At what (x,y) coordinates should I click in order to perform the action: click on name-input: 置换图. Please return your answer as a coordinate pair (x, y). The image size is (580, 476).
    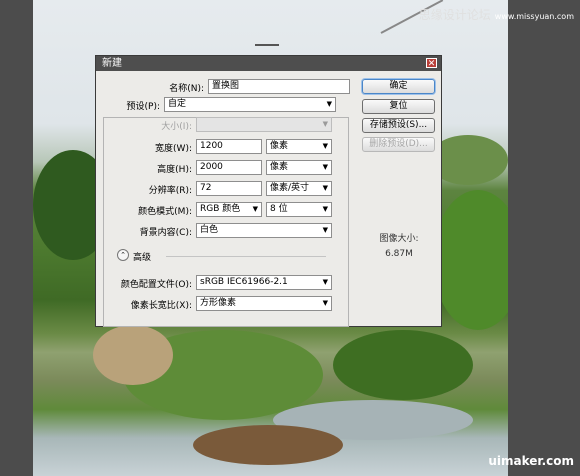
    Looking at the image, I should click on (279, 86).